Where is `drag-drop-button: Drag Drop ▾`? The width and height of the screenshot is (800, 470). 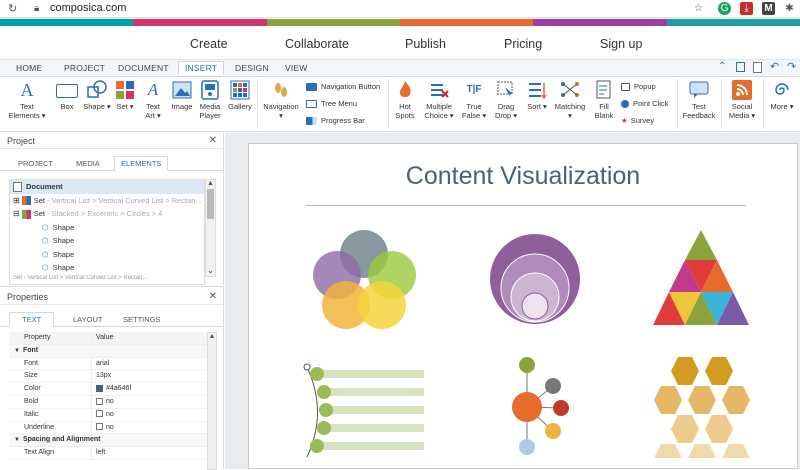 drag-drop-button: Drag Drop ▾ is located at coordinates (506, 100).